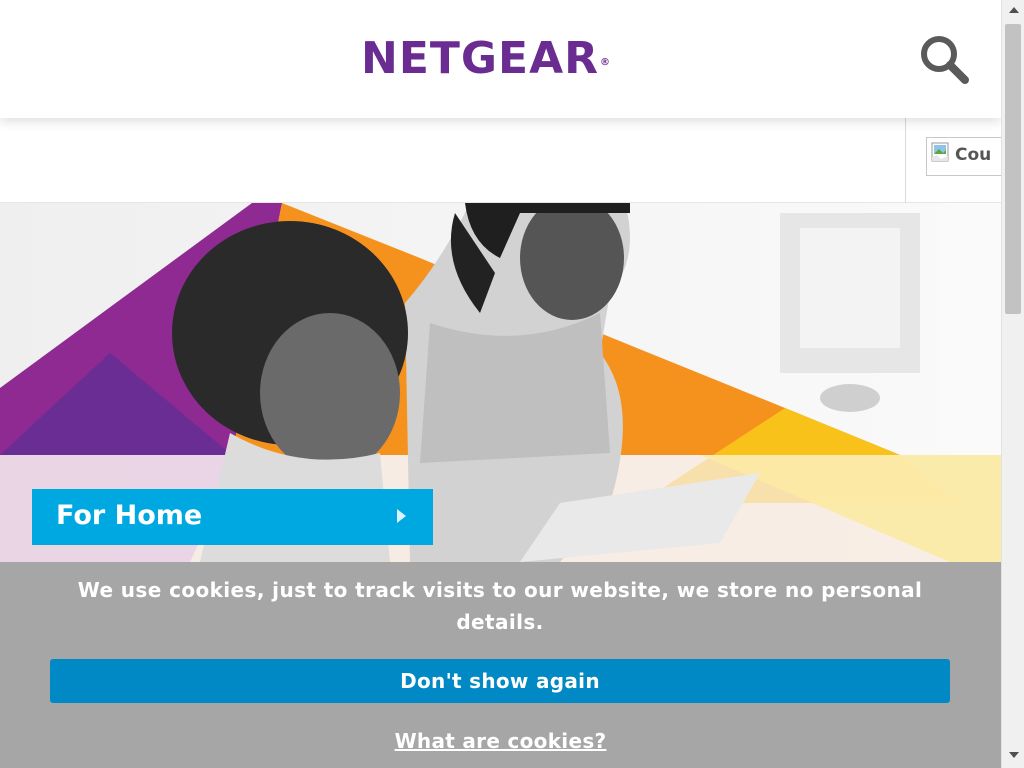  I want to click on arrow-up-icon, so click(1013, 10).